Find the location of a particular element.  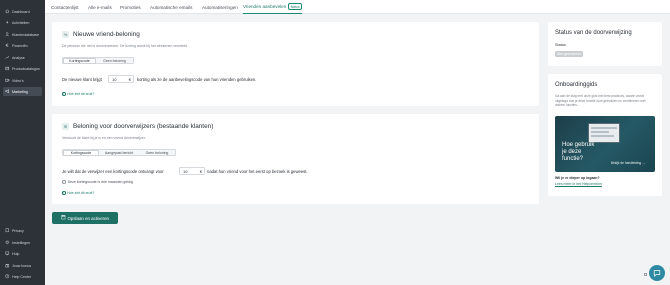

sidebar-item-label: Instellingen is located at coordinates (21, 242).